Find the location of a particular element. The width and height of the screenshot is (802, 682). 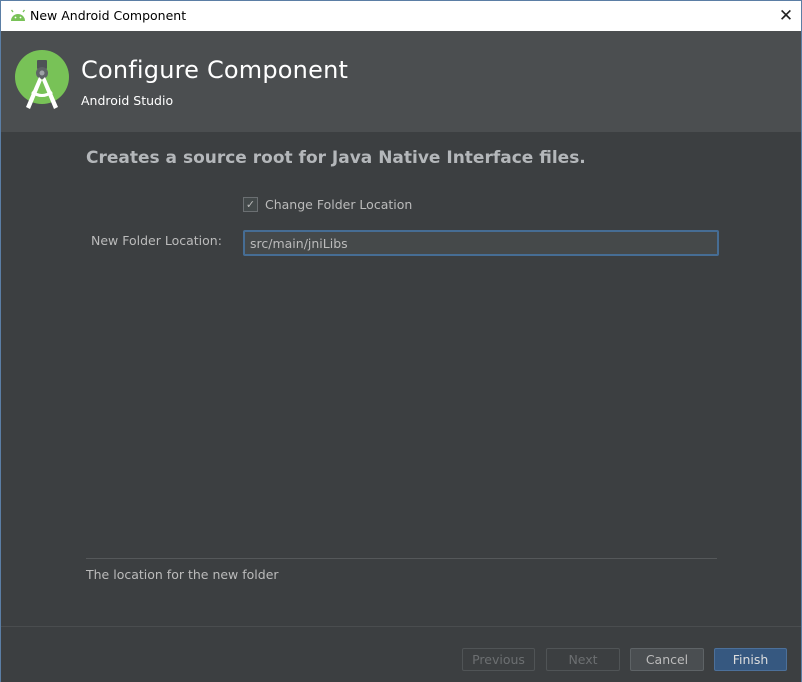

page-subtitle: Android Studio is located at coordinates (127, 100).